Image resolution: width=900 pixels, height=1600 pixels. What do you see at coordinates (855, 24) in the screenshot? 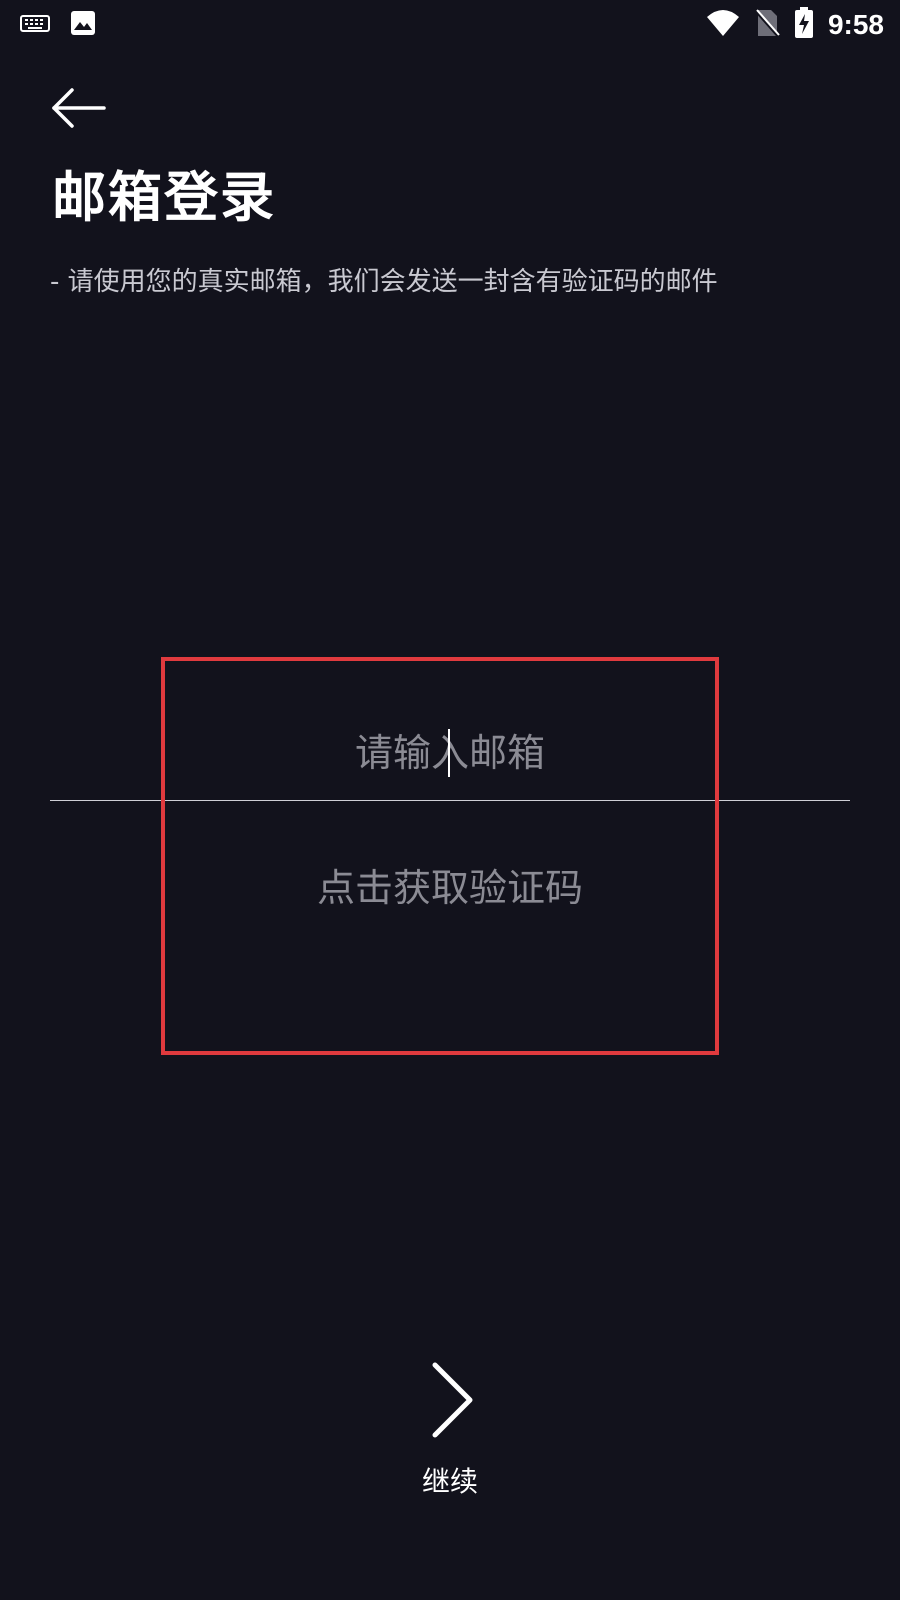
I see `status-bar-time: 9:58` at bounding box center [855, 24].